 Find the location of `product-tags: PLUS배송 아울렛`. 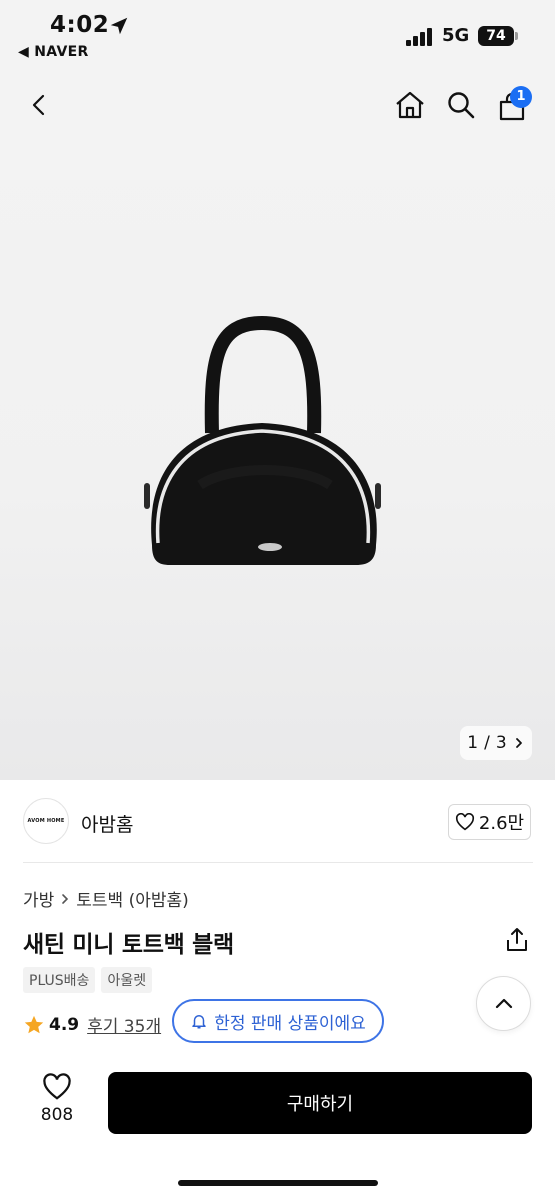

product-tags: PLUS배송 아울렛 is located at coordinates (88, 980).